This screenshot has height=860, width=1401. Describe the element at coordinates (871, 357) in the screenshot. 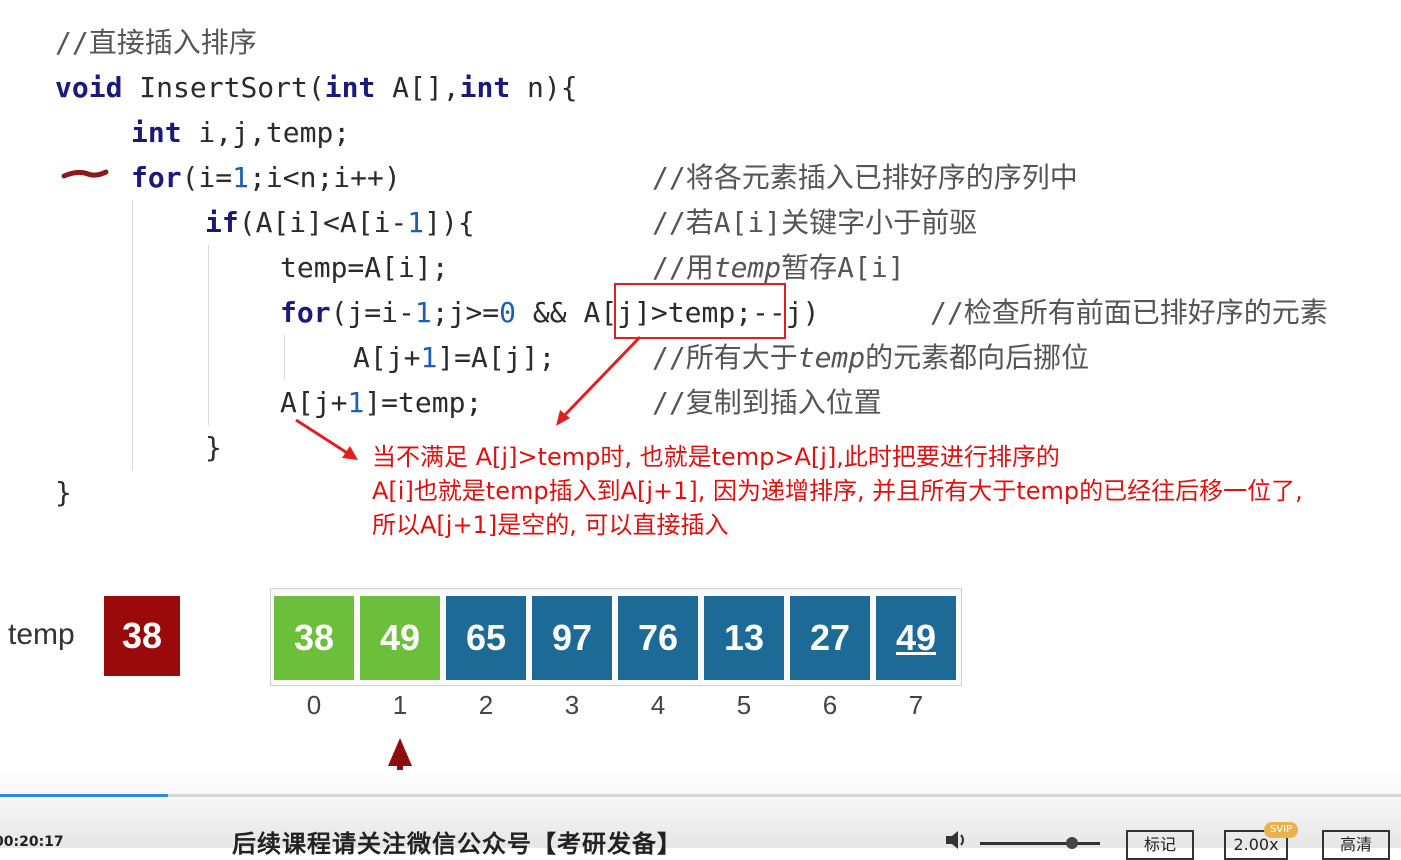

I see `comment-line-7: //所有大于temp的元素都向后挪位` at that location.